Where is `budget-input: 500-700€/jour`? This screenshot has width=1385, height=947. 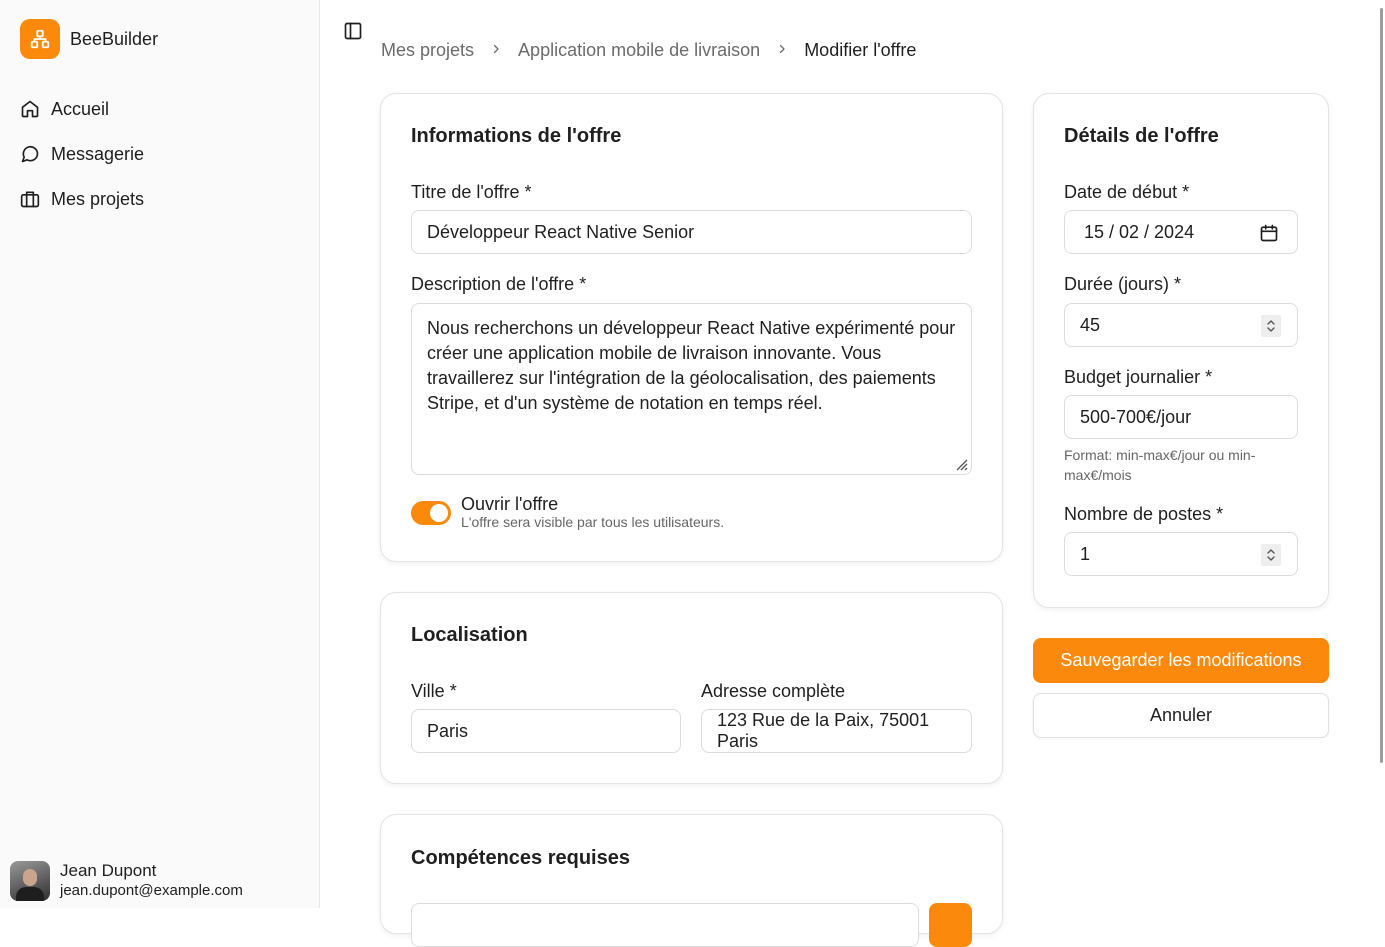
budget-input: 500-700€/jour is located at coordinates (1181, 417).